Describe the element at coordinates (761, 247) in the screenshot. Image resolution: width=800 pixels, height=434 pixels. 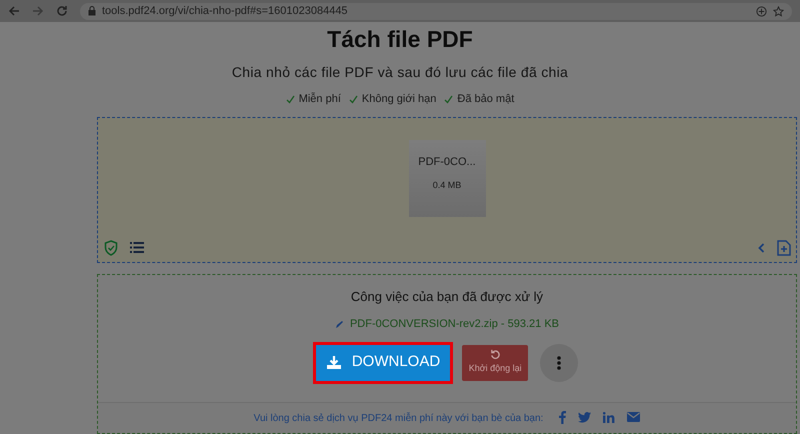
I see `chevron-left-icon` at that location.